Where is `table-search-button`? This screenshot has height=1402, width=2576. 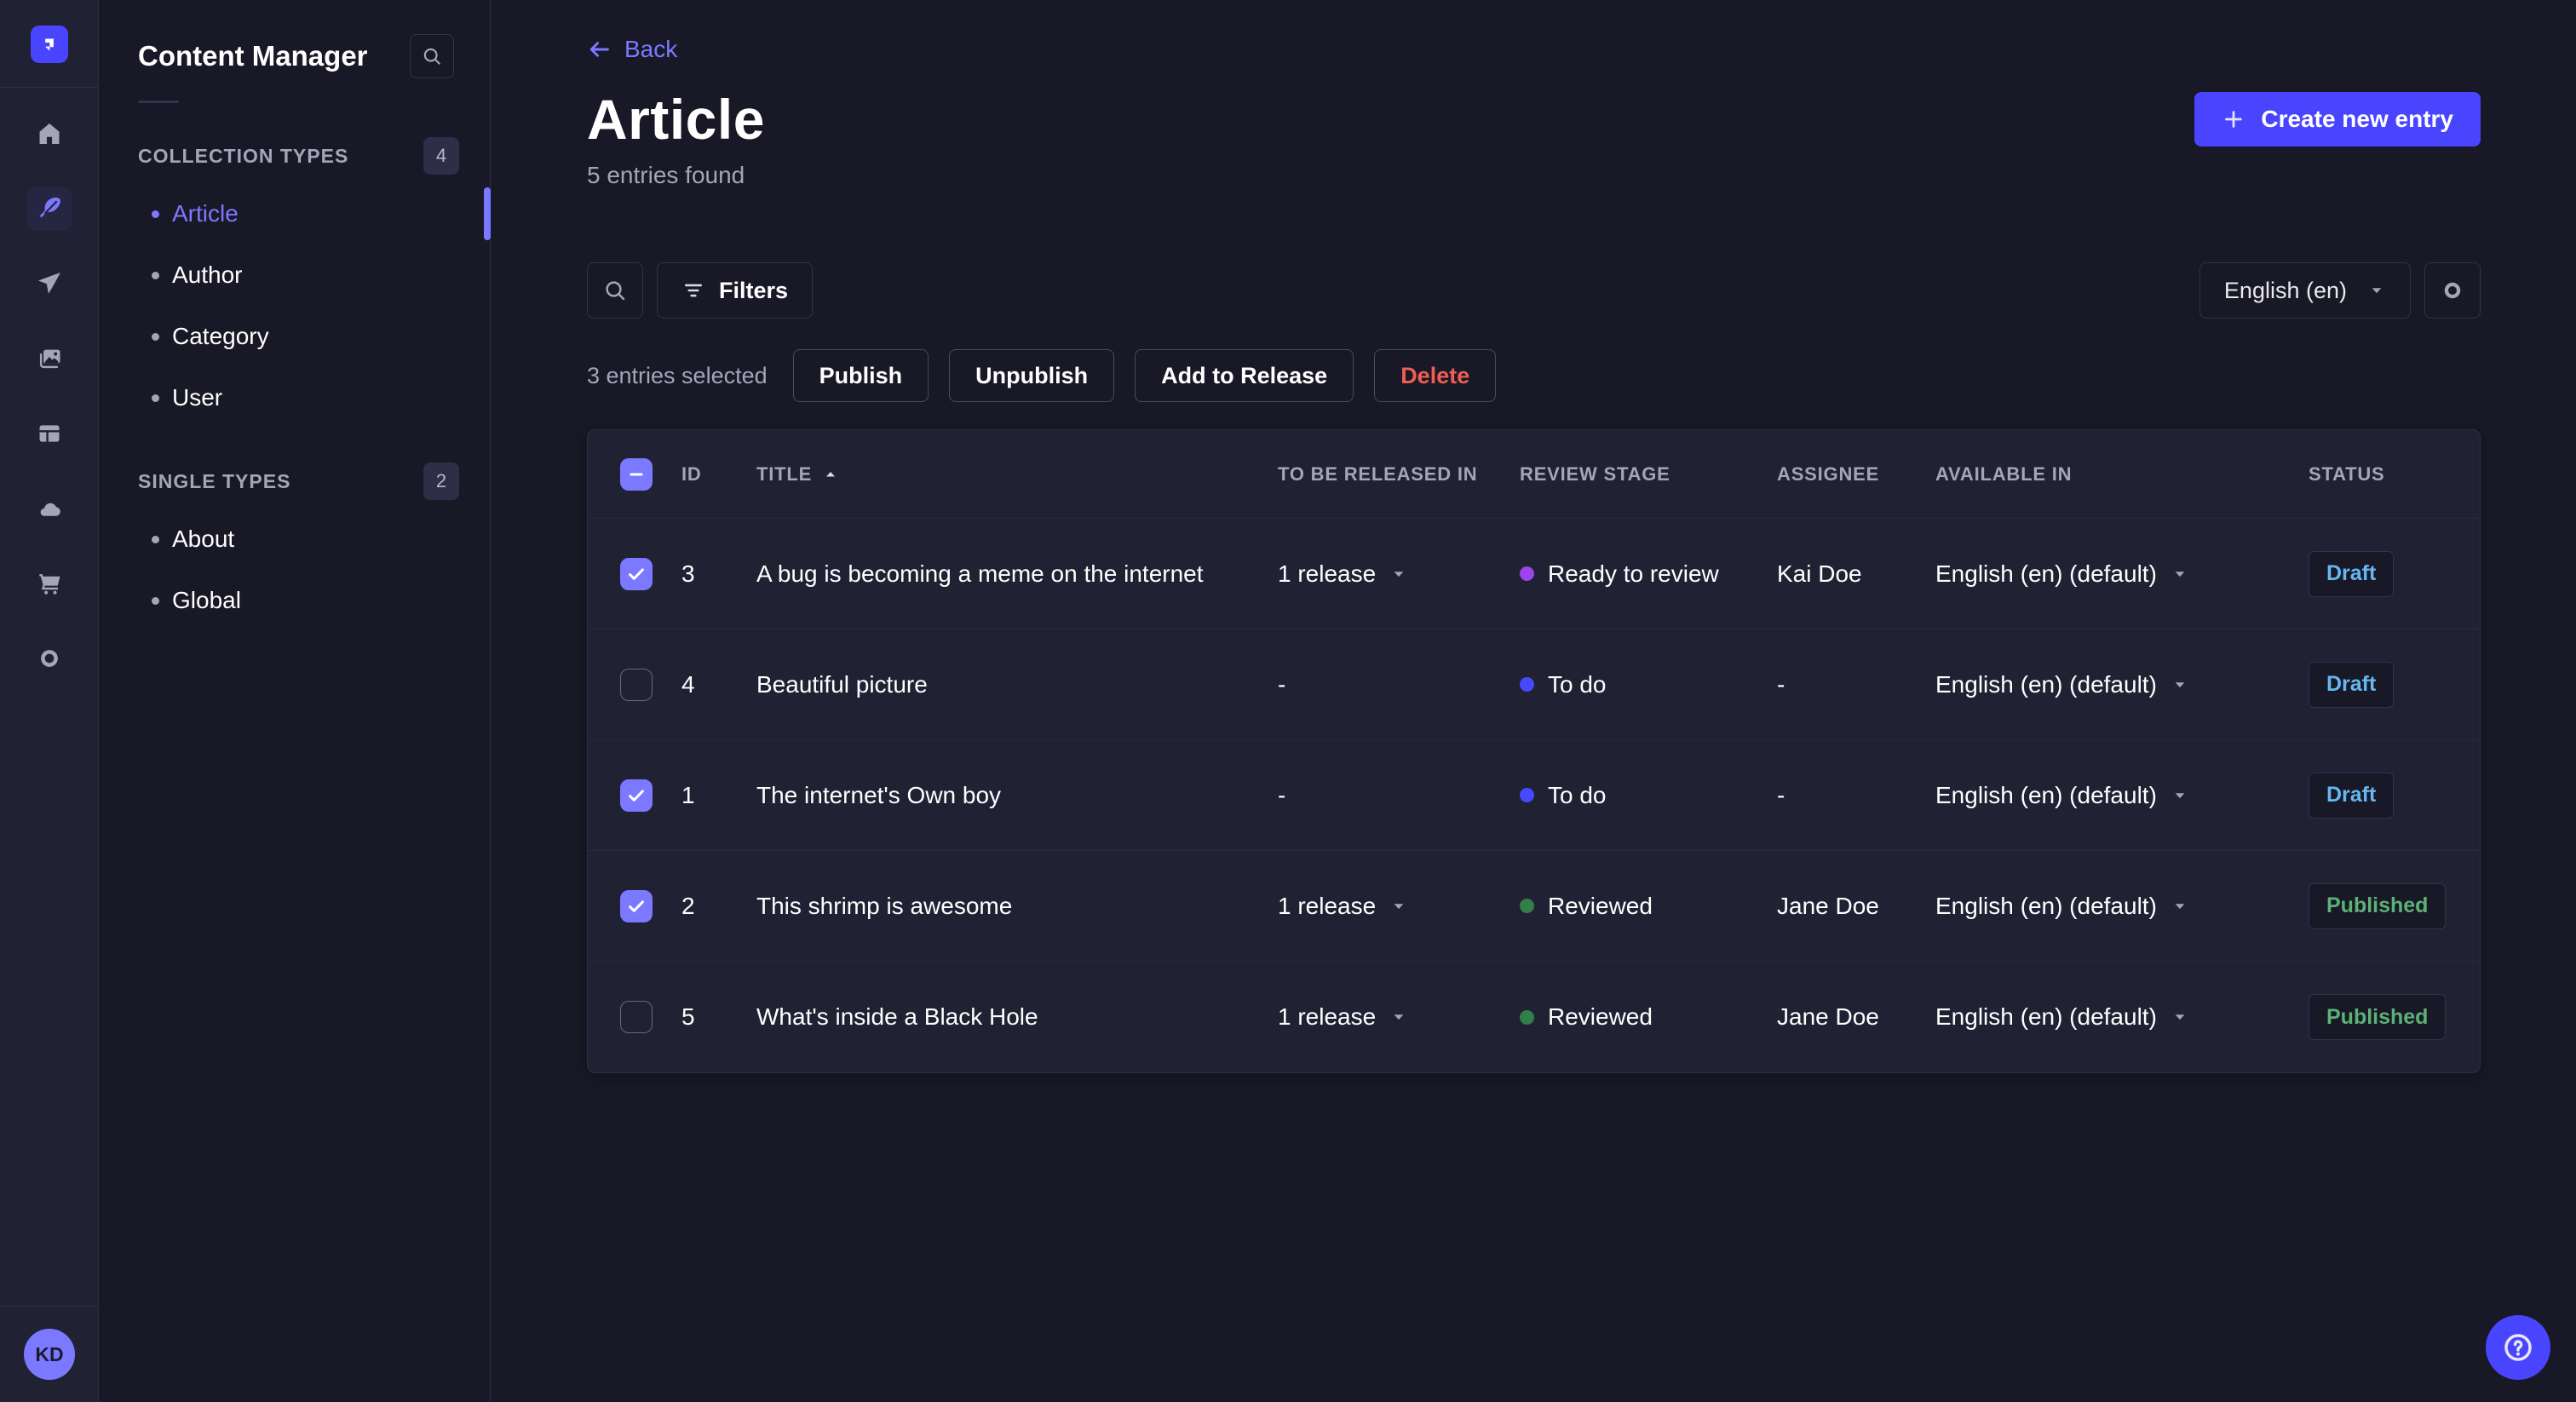 table-search-button is located at coordinates (615, 290).